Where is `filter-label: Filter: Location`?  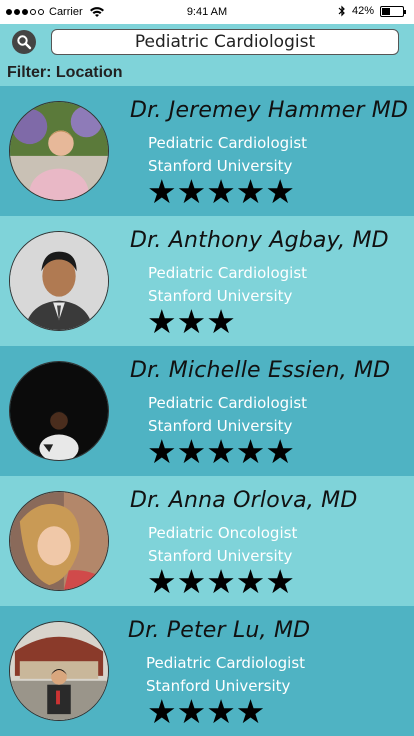
filter-label: Filter: Location is located at coordinates (65, 73).